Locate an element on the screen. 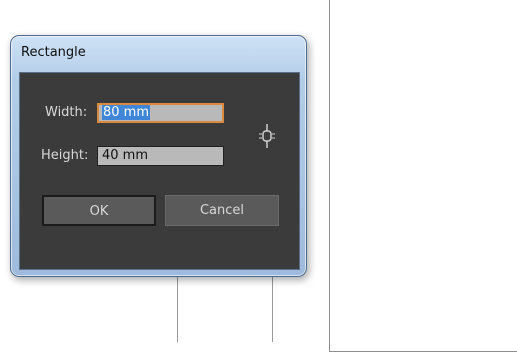 This screenshot has height=352, width=517. height-field: 40 mm is located at coordinates (160, 156).